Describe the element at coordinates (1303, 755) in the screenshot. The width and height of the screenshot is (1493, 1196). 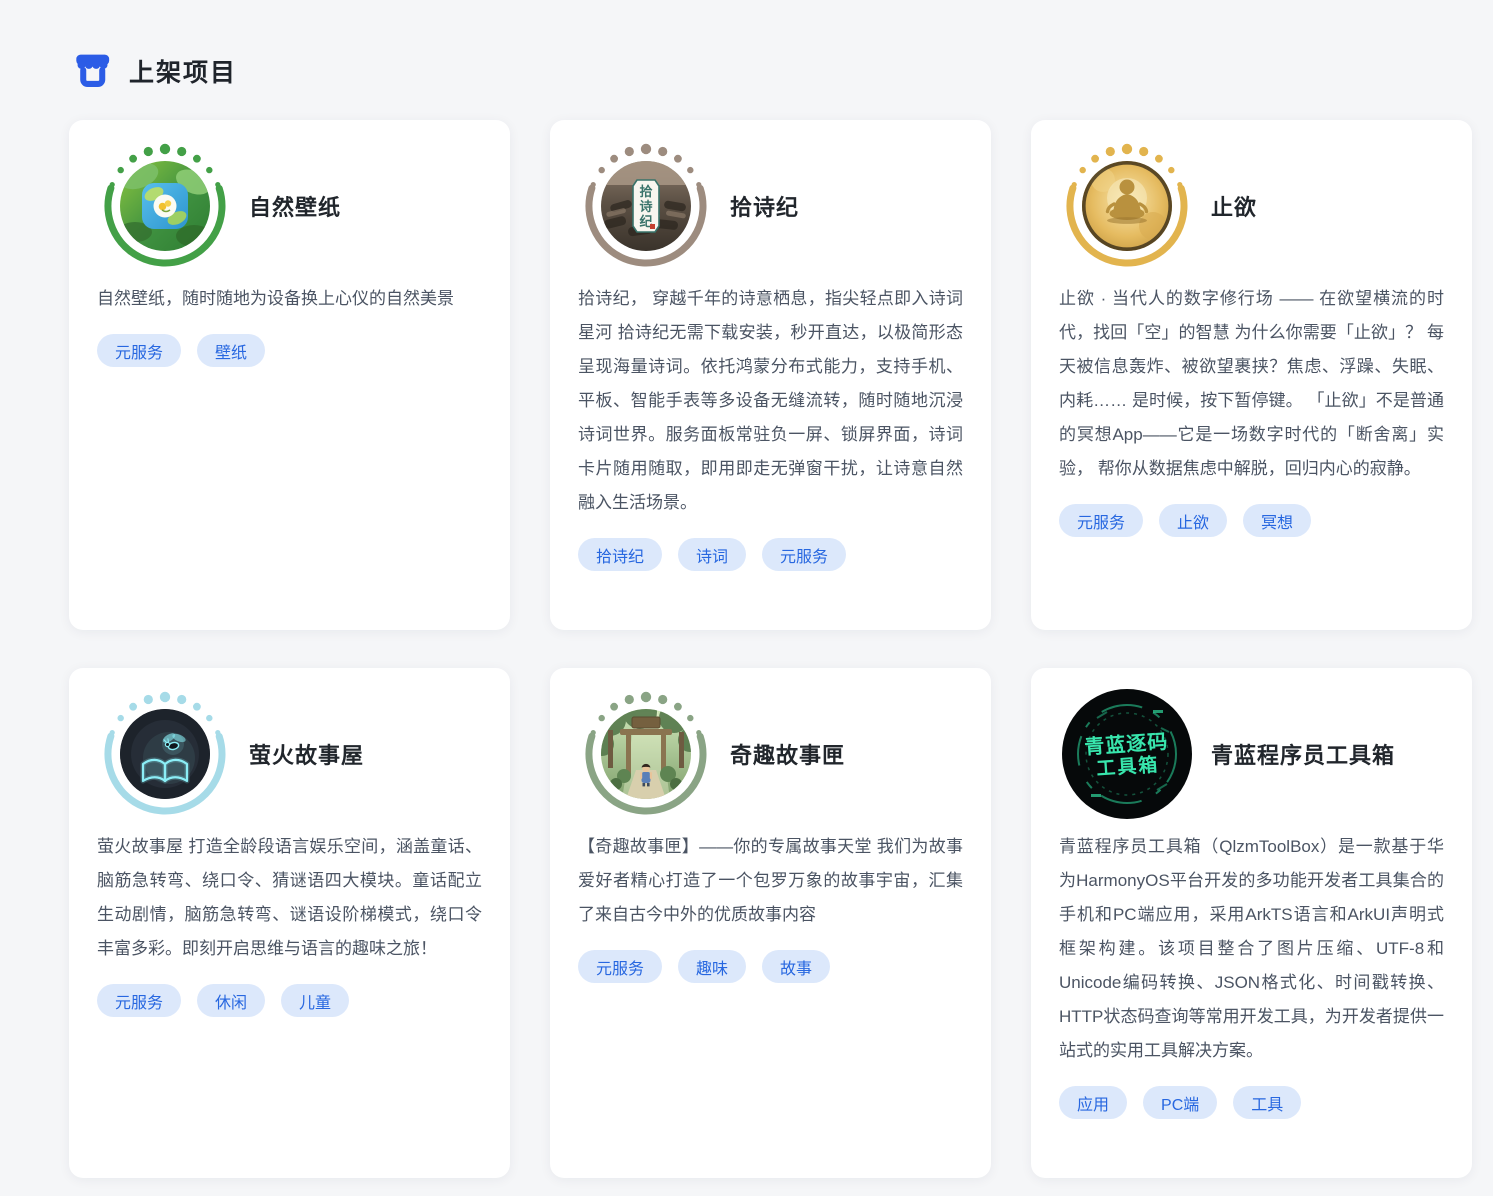
I see `project-title: 青蓝程序员工具箱` at that location.